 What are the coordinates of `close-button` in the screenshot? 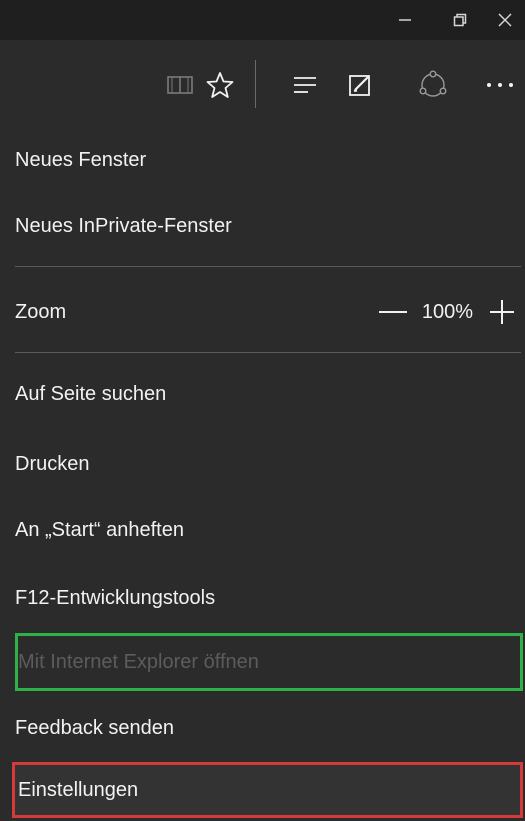 It's located at (505, 20).